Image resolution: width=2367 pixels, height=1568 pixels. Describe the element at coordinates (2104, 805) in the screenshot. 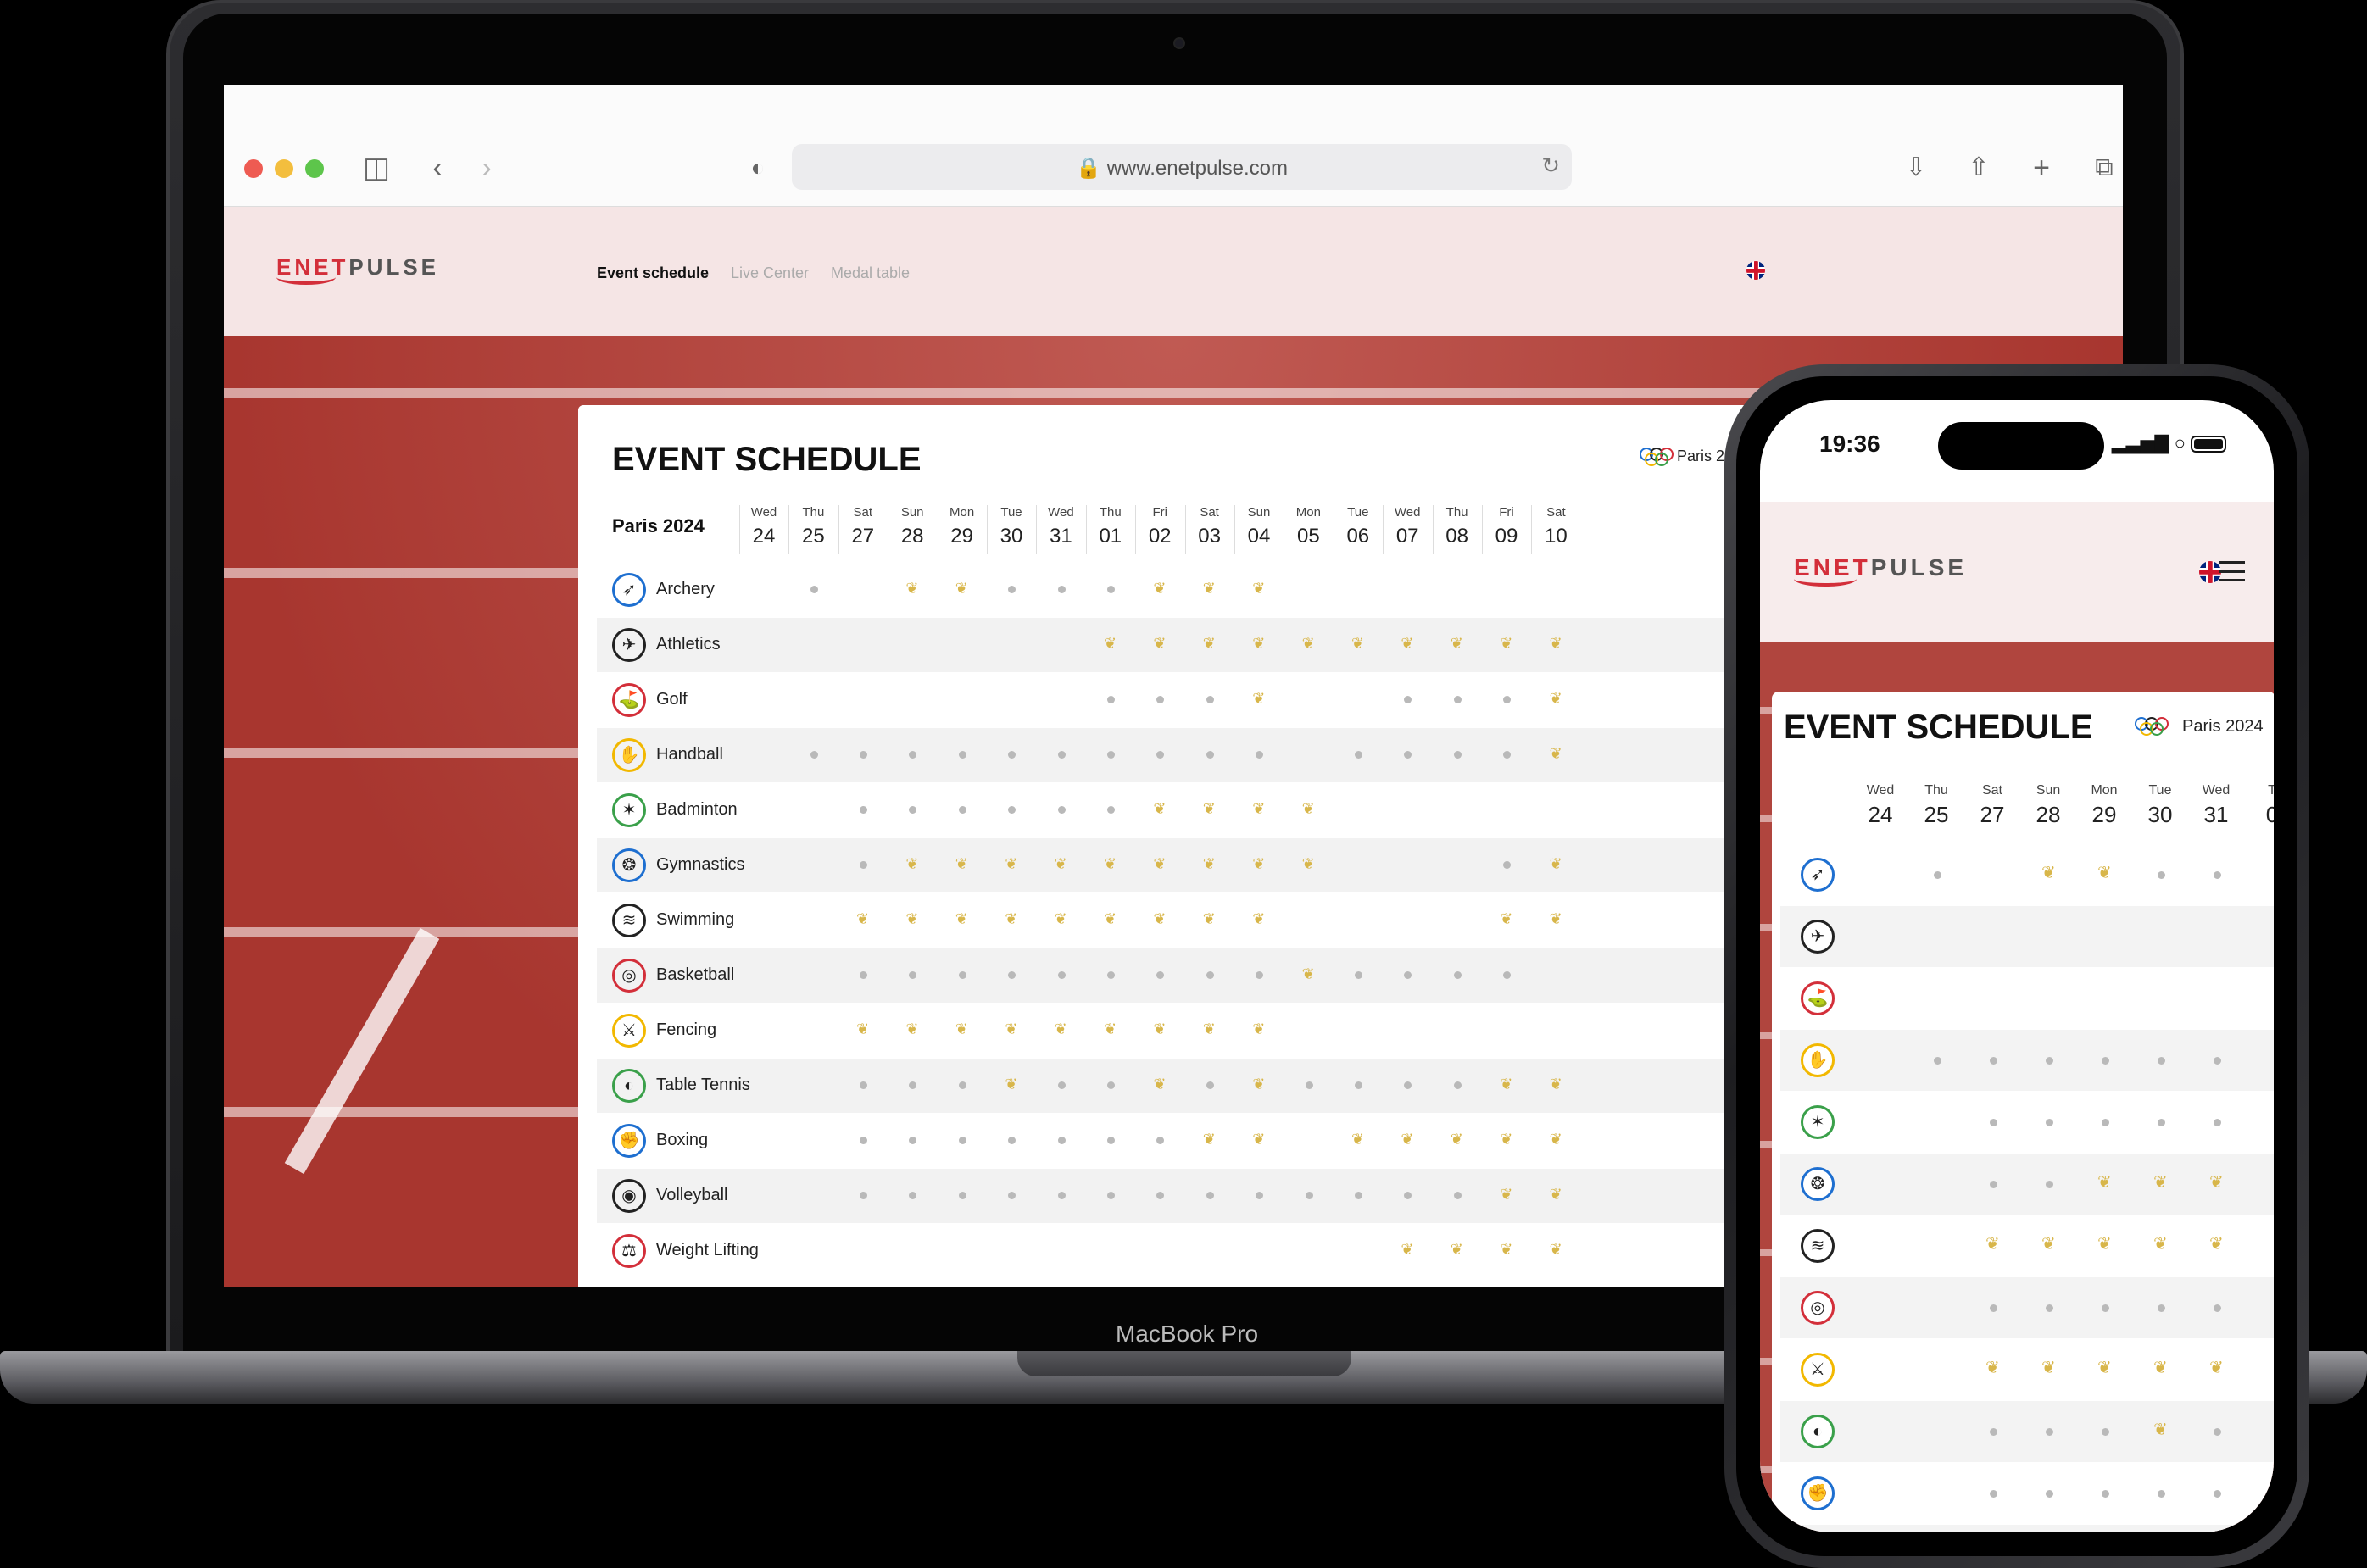

I see `phone-day-column-header: Mon 29` at that location.